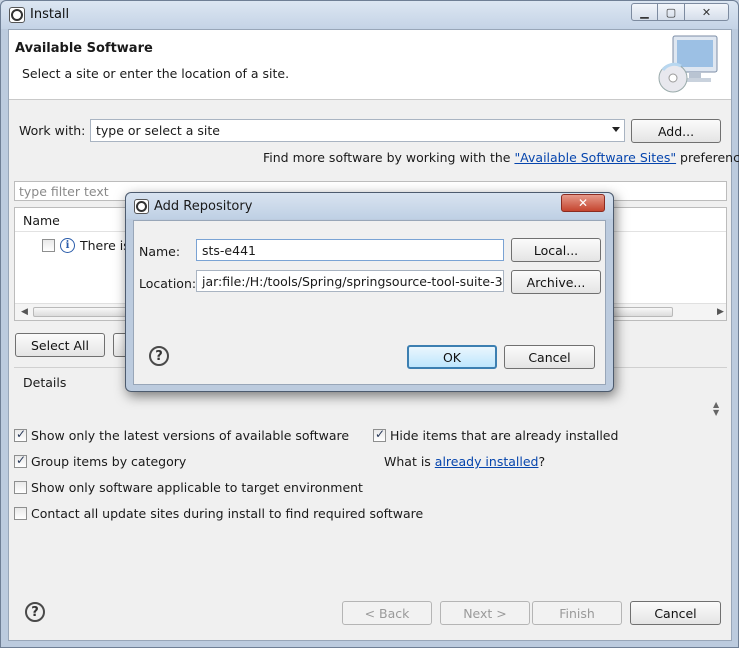  Describe the element at coordinates (160, 251) in the screenshot. I see `name-label: Name:` at that location.